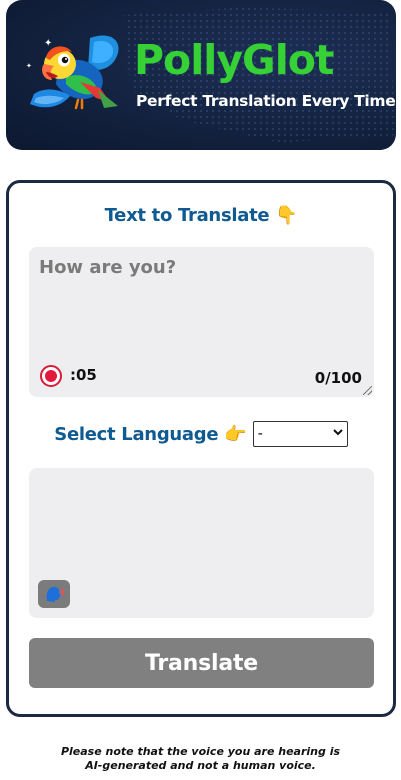 The height and width of the screenshot is (780, 401). I want to click on record-timer: :05, so click(83, 375).